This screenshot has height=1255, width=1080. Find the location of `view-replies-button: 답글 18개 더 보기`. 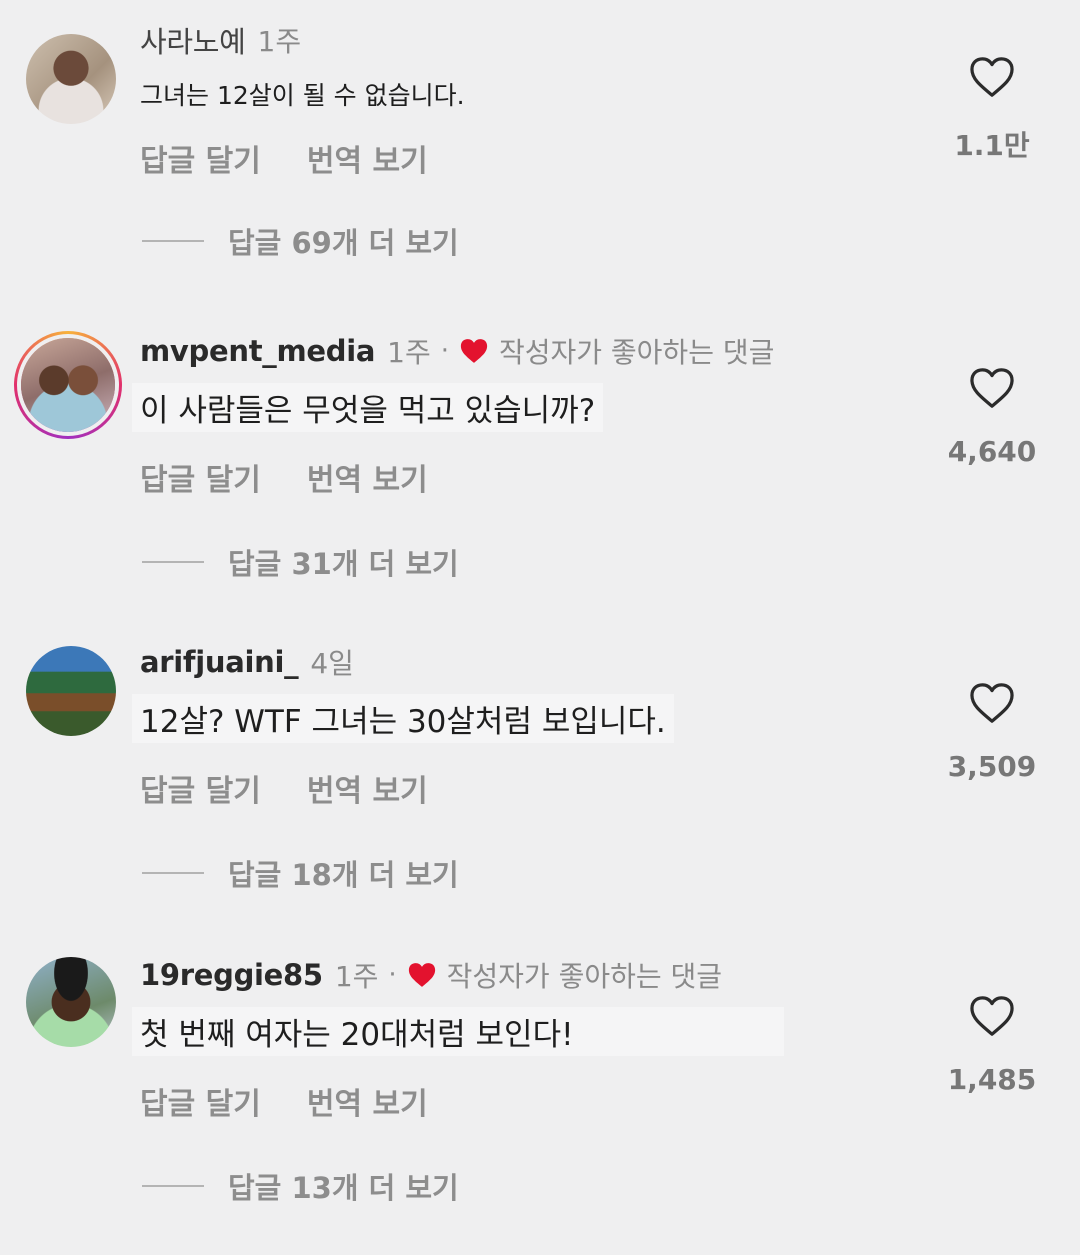

view-replies-button: 답글 18개 더 보기 is located at coordinates (300, 873).